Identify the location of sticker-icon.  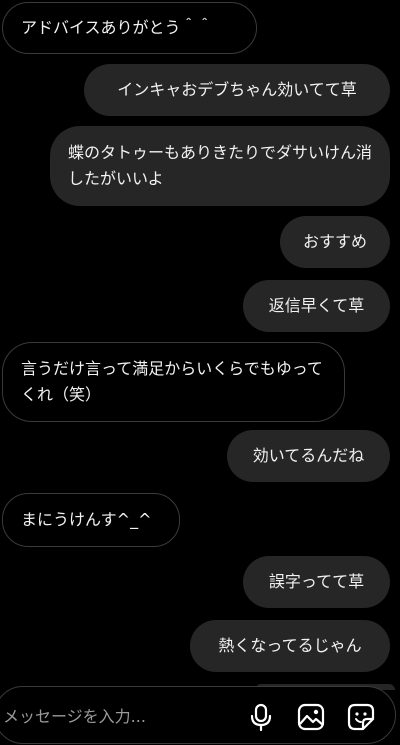
(361, 717).